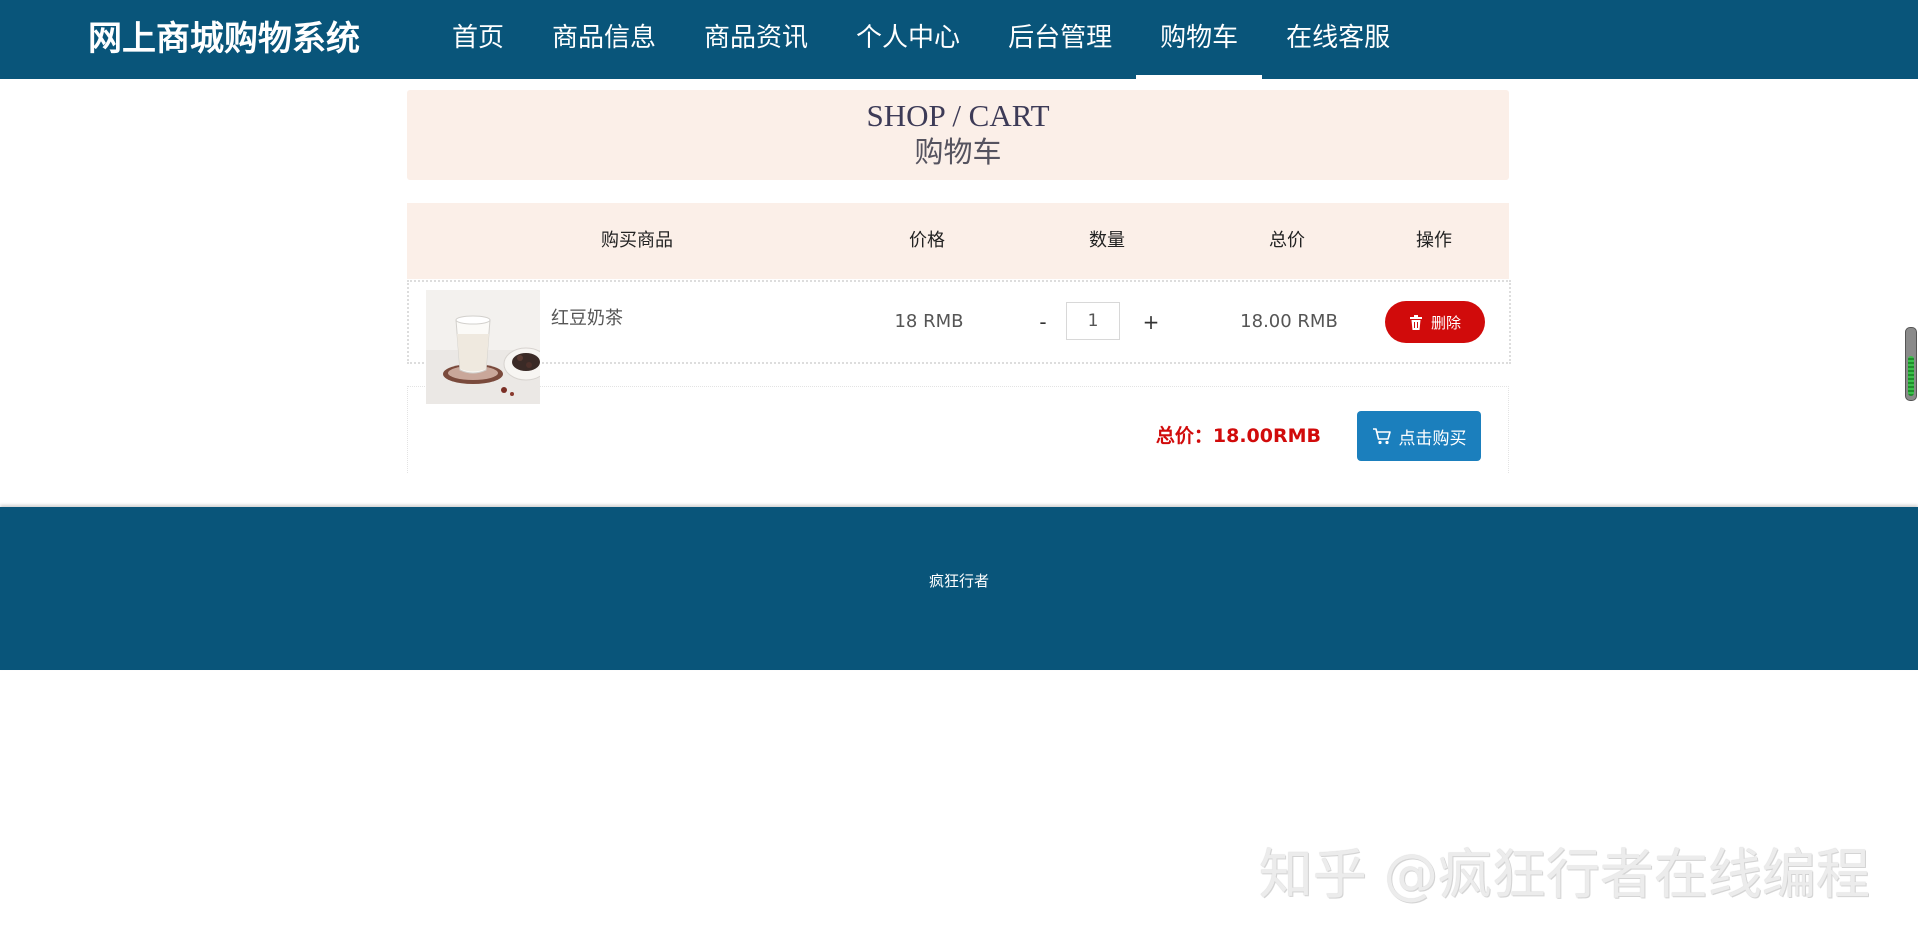  Describe the element at coordinates (1107, 240) in the screenshot. I see `column-header-quantity: 数量` at that location.